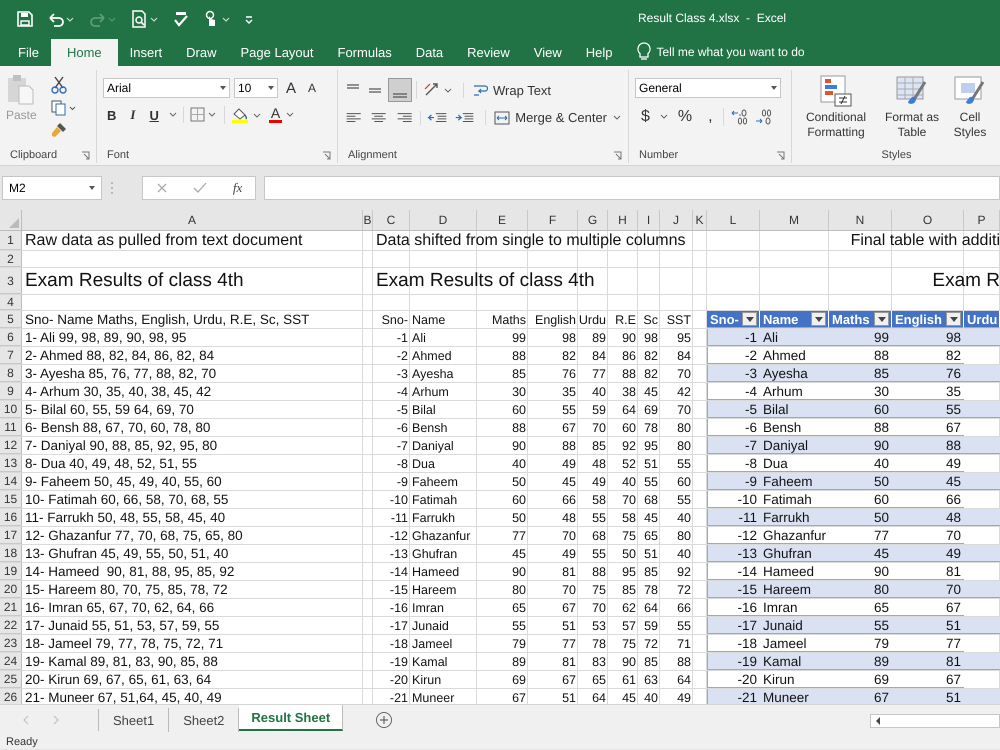 Image resolution: width=1000 pixels, height=750 pixels. Describe the element at coordinates (291, 718) in the screenshot. I see `sheet-tab: Result Sheet` at that location.